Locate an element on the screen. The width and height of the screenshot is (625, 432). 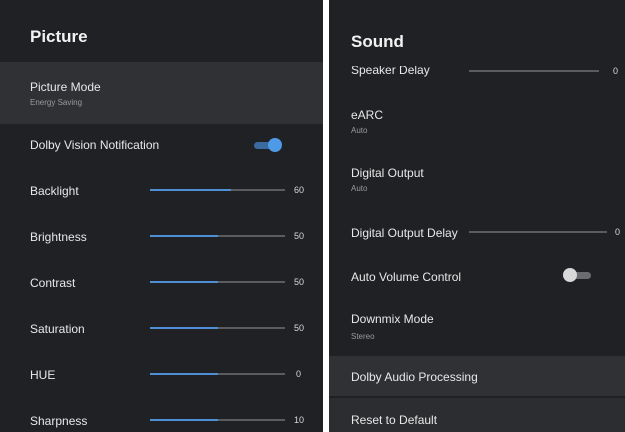
contrast-item: Contrast 50 is located at coordinates (161, 283).